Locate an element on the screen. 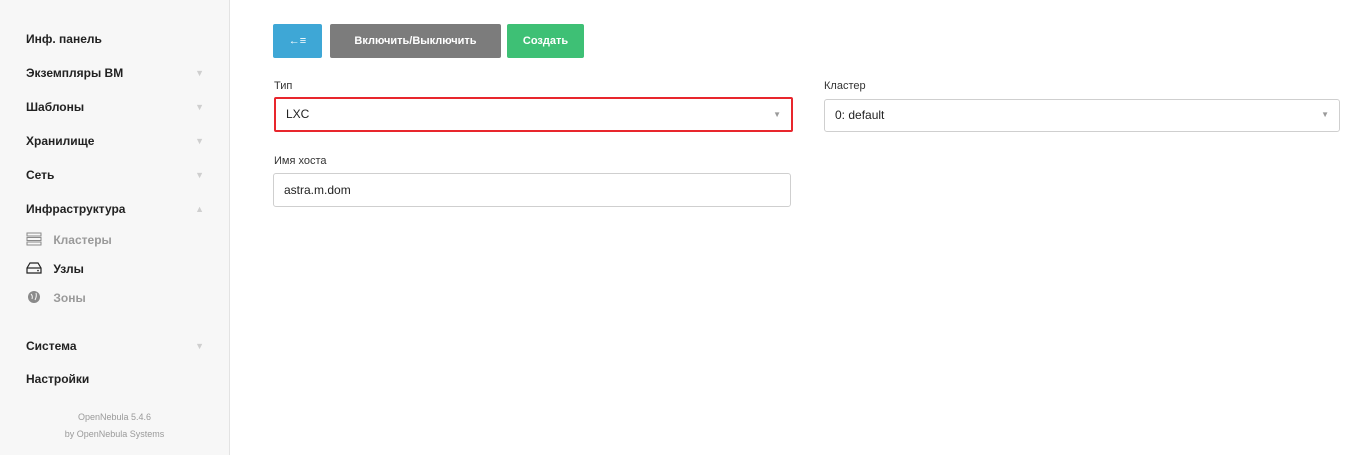  sidebar-item-zones: Зоны is located at coordinates (56, 298).